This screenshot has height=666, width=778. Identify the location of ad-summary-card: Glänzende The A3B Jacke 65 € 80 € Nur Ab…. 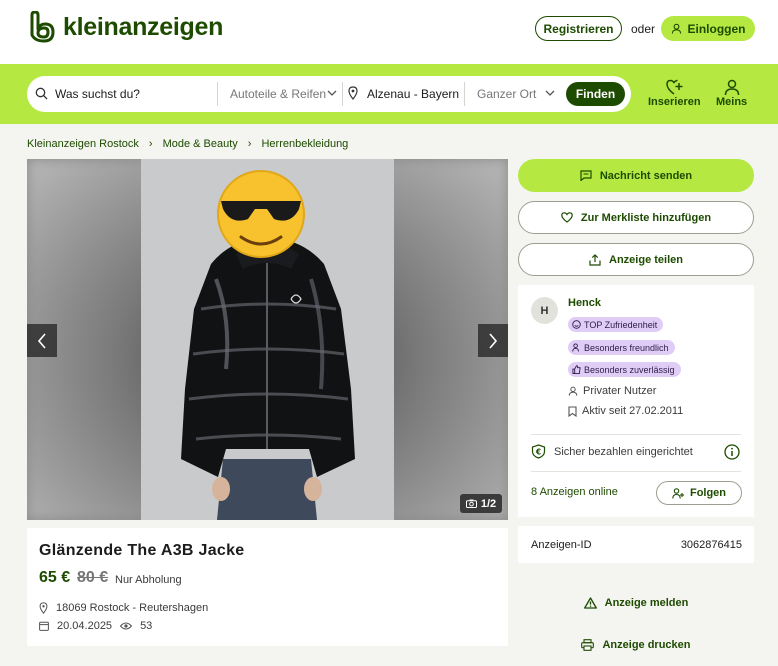
(267, 587).